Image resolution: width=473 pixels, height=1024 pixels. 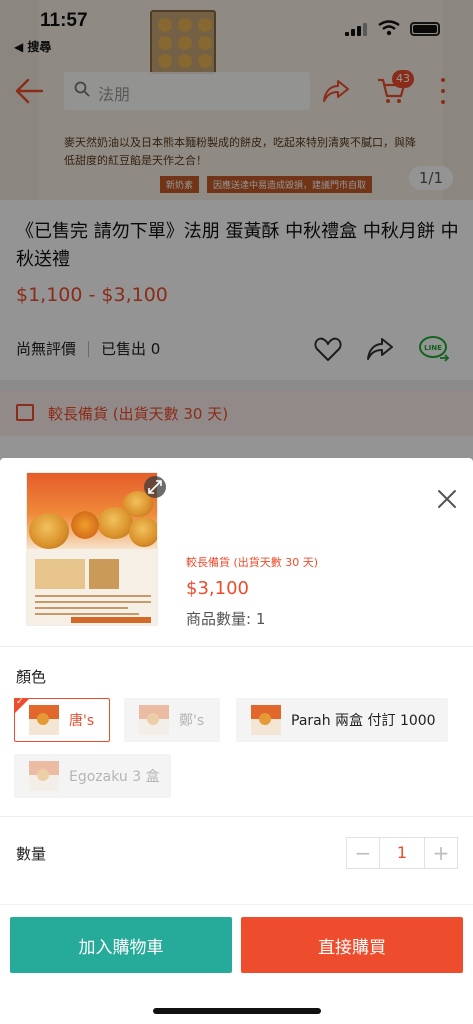 I want to click on option-label: Parah 兩盒 付訂 1000, so click(x=363, y=721).